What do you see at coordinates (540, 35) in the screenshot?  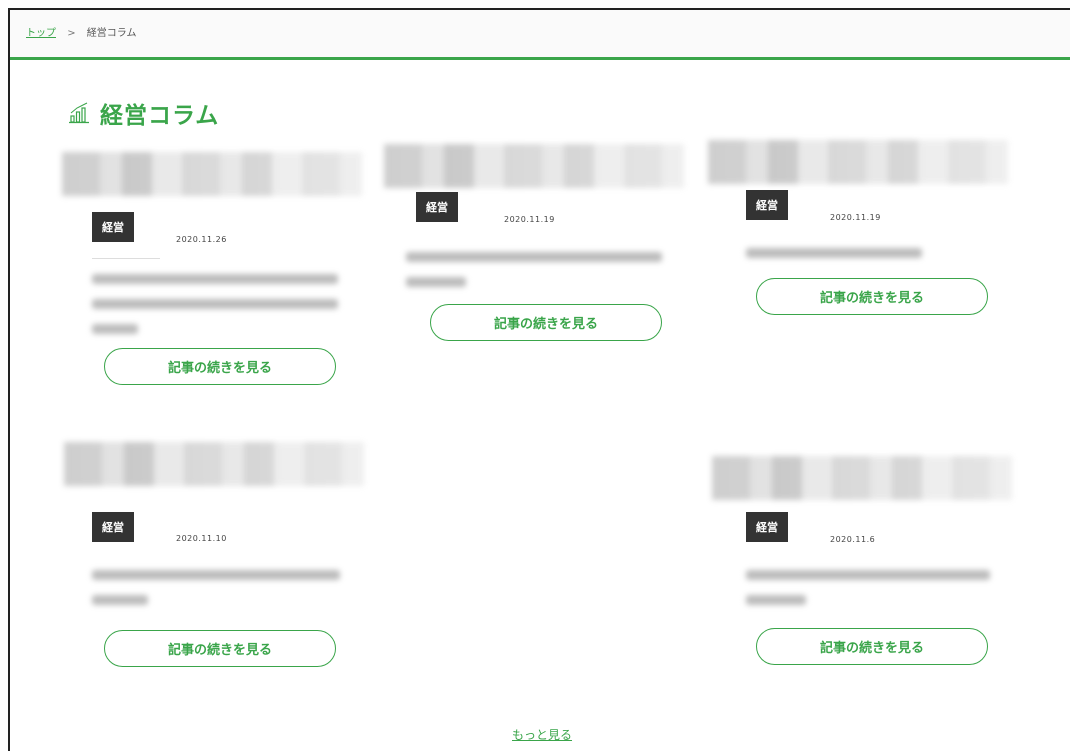 I see `breadcrumb: トップ > 経営コラム` at bounding box center [540, 35].